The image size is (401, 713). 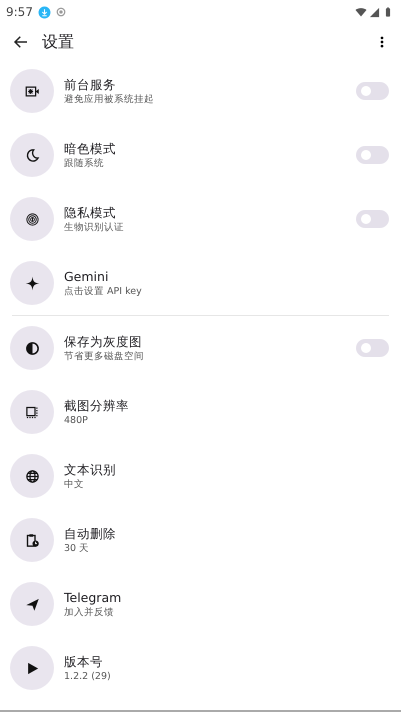 What do you see at coordinates (19, 12) in the screenshot?
I see `clock: 9:57` at bounding box center [19, 12].